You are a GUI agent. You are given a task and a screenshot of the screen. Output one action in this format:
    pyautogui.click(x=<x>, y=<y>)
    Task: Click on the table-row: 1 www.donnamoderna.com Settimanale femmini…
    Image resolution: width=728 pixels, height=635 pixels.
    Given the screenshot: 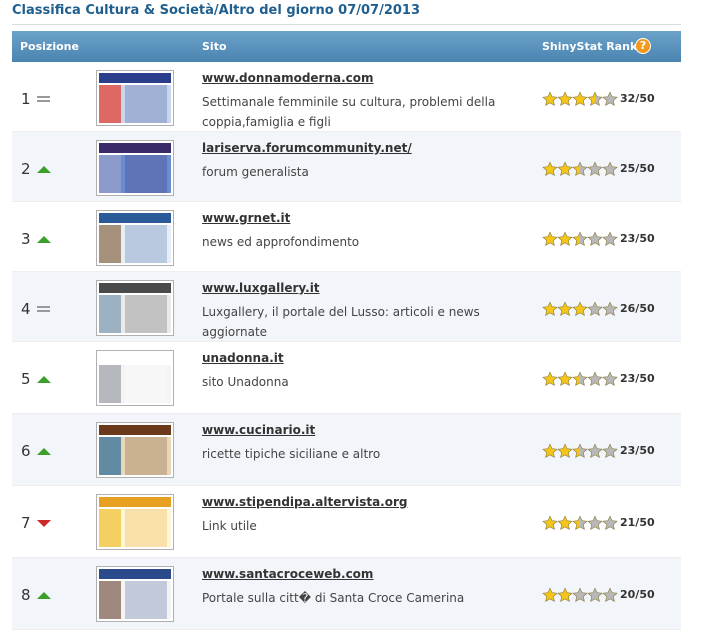 What is the action you would take?
    pyautogui.click(x=346, y=97)
    